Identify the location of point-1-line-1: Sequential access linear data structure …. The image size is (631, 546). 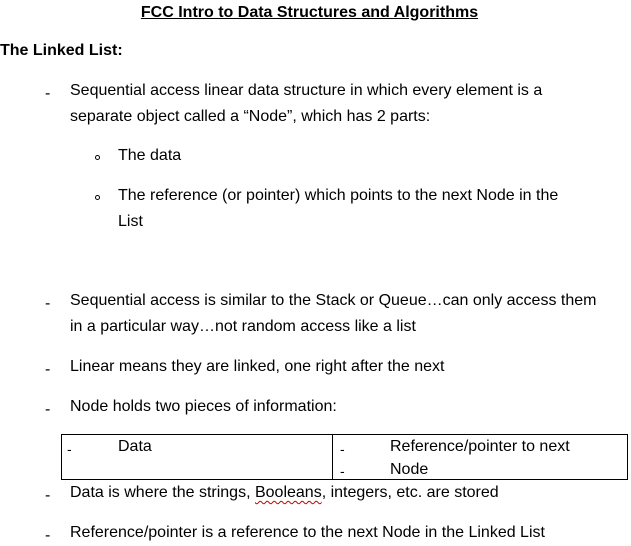
(306, 90).